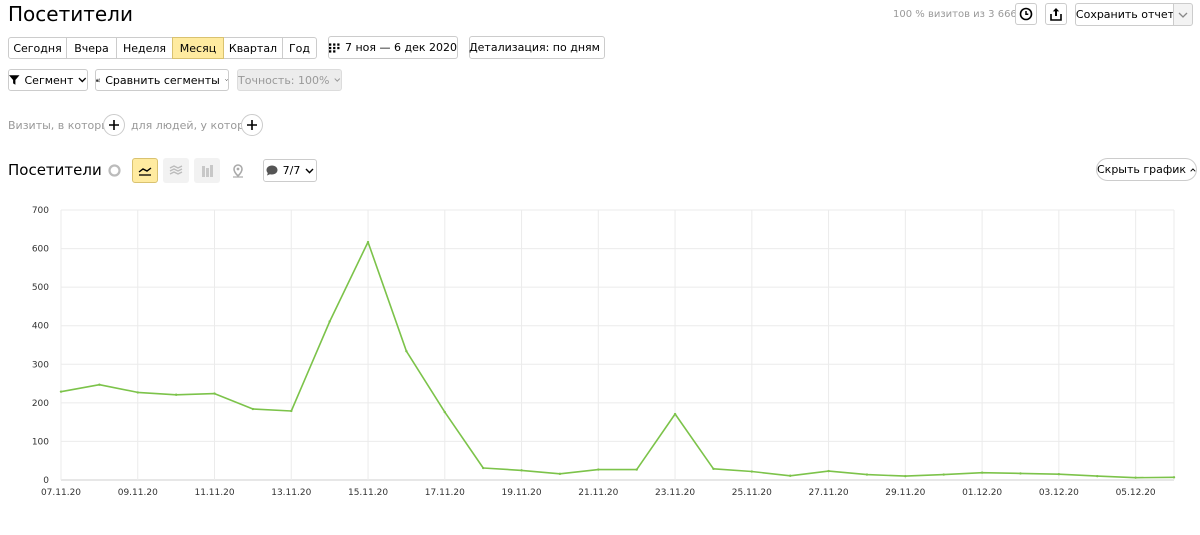 This screenshot has height=535, width=1200. Describe the element at coordinates (955, 14) in the screenshot. I see `visits-accuracy-info: 100 % визитов из 3 666` at that location.